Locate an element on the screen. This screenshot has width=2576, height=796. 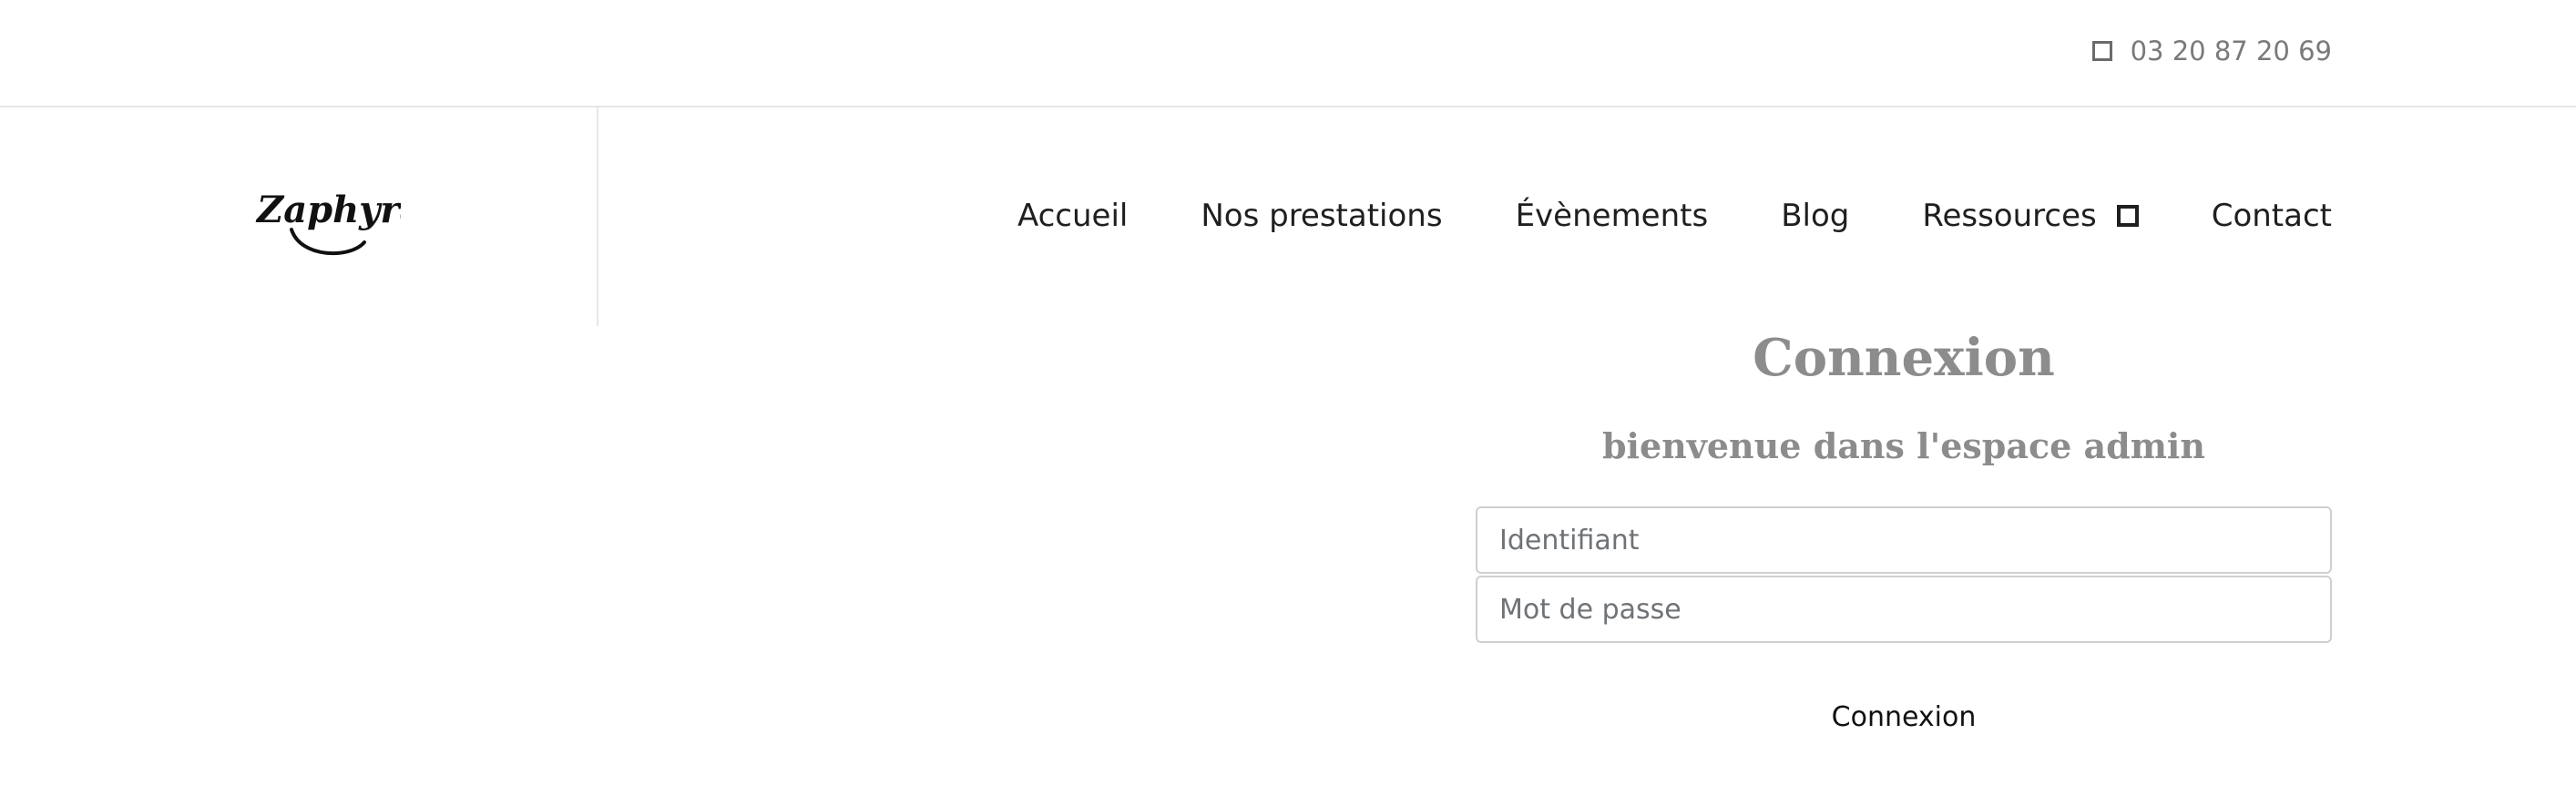
logo-container: Zaphyra is located at coordinates (299, 216).